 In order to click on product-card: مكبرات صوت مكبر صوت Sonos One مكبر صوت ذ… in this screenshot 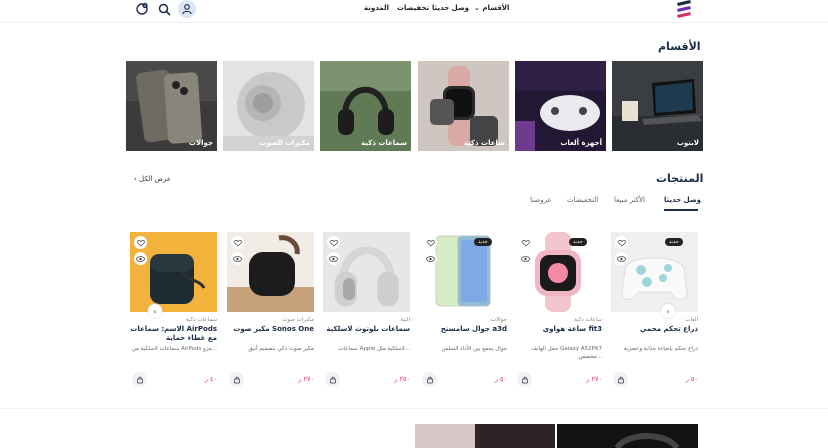, I will do `click(270, 312)`.